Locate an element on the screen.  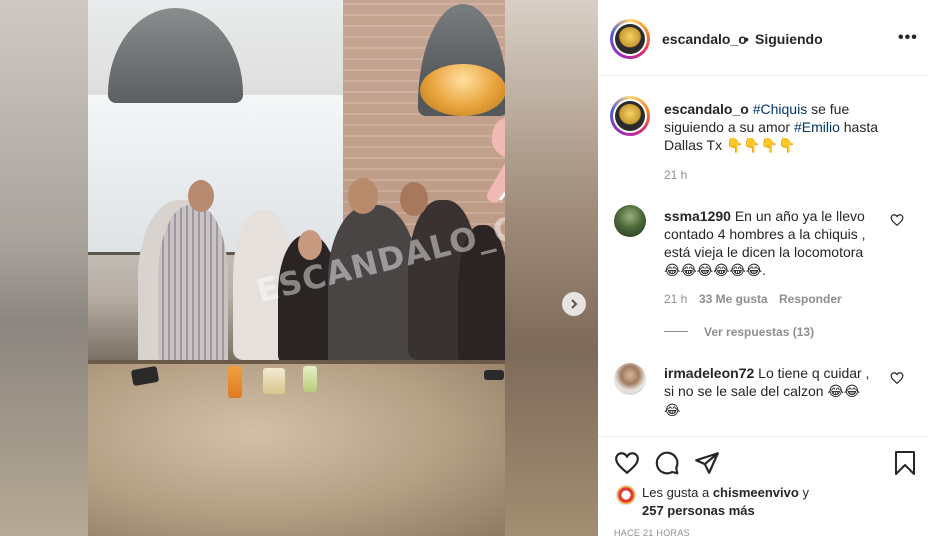
comment-line: está vieja le dicen la locomotora is located at coordinates (764, 252).